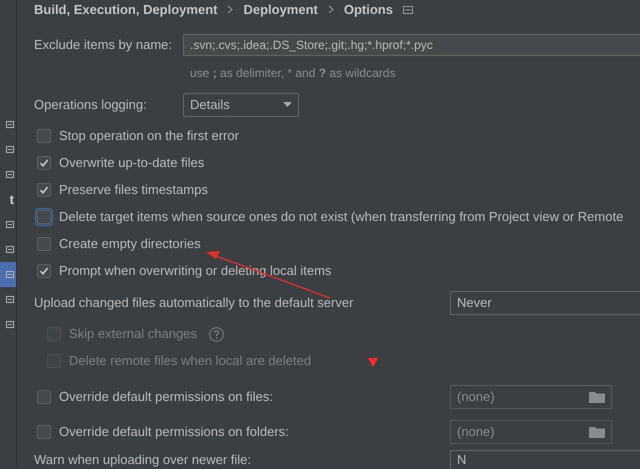  I want to click on checkbox-label: Create empty directories, so click(130, 244).